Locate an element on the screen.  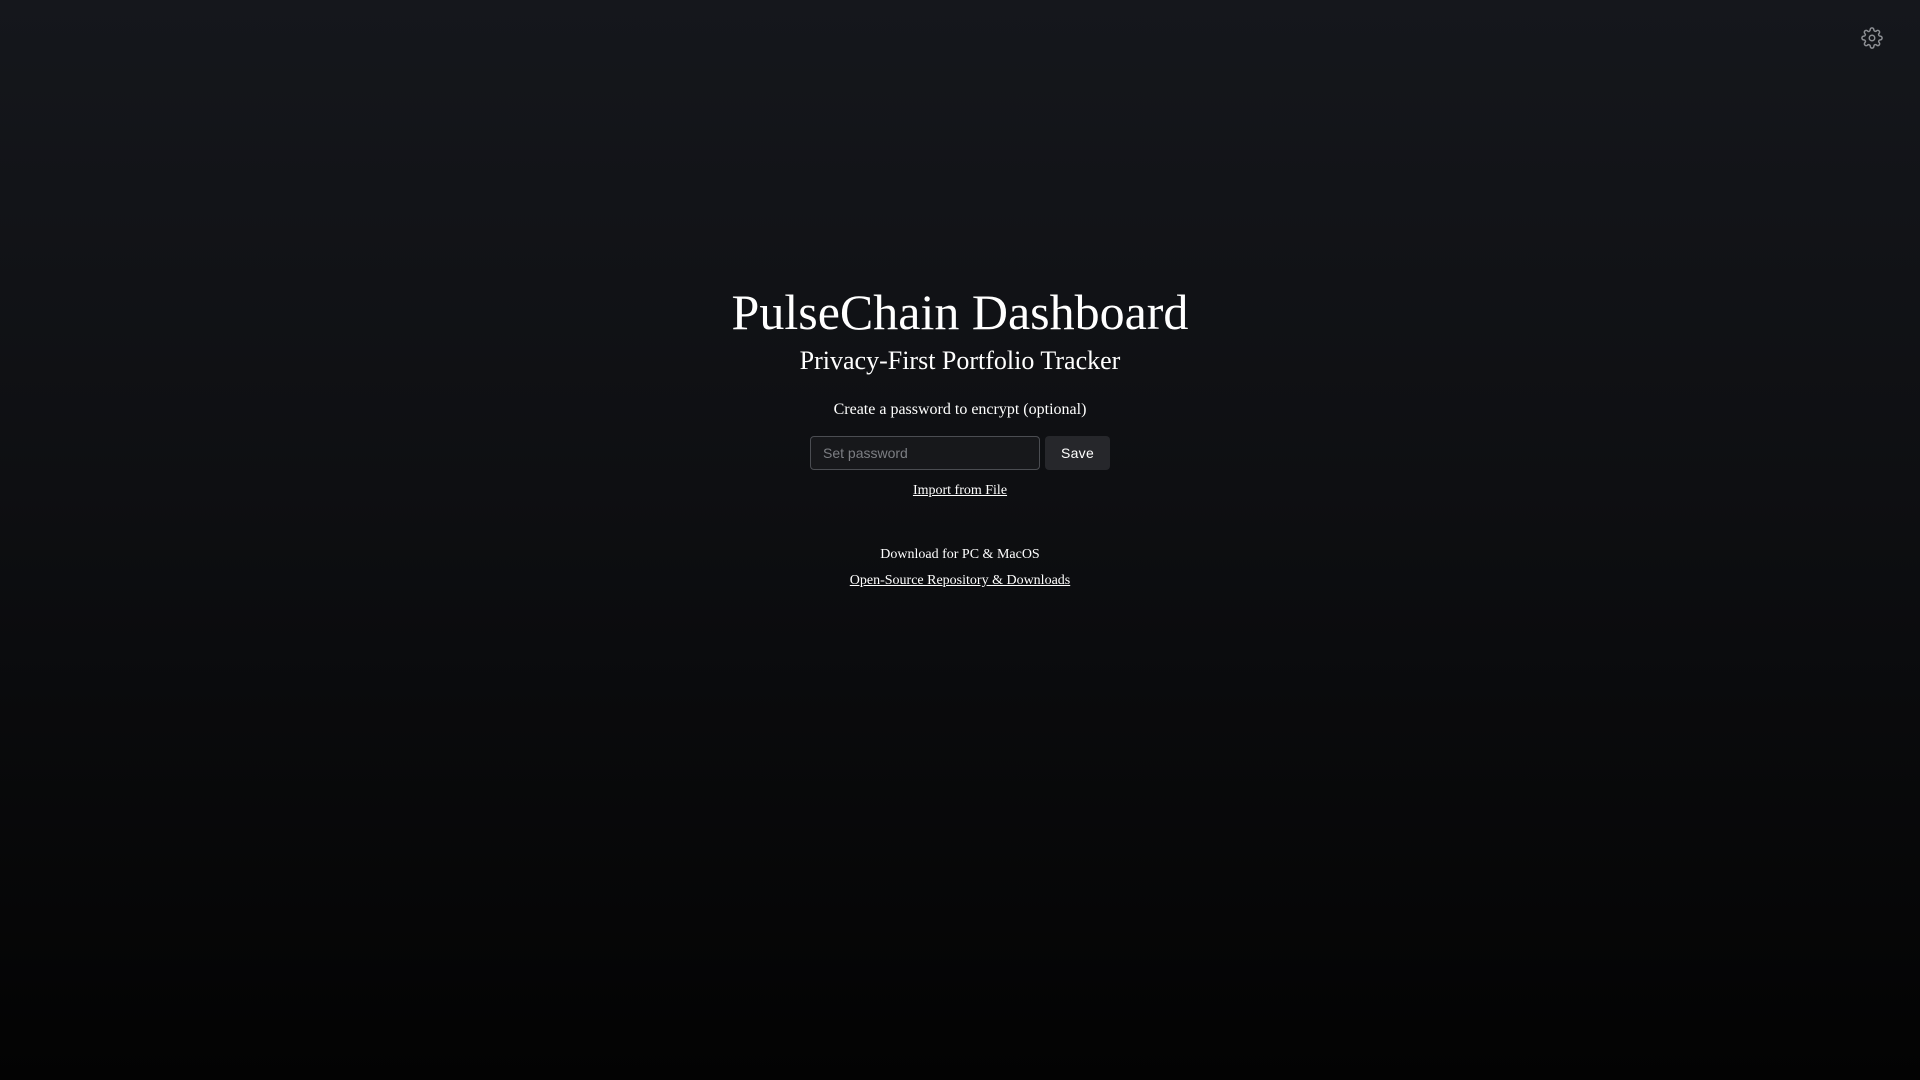
save-button: Save is located at coordinates (1077, 453).